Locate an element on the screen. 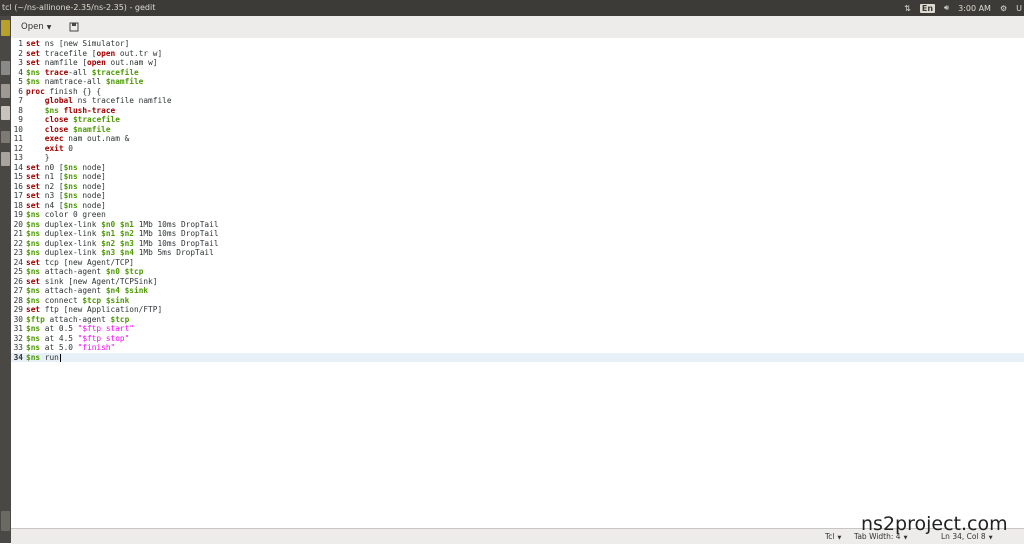 This screenshot has width=1024, height=544. code-line: 27 $ns attach-agent $n4 $sink is located at coordinates (517, 291).